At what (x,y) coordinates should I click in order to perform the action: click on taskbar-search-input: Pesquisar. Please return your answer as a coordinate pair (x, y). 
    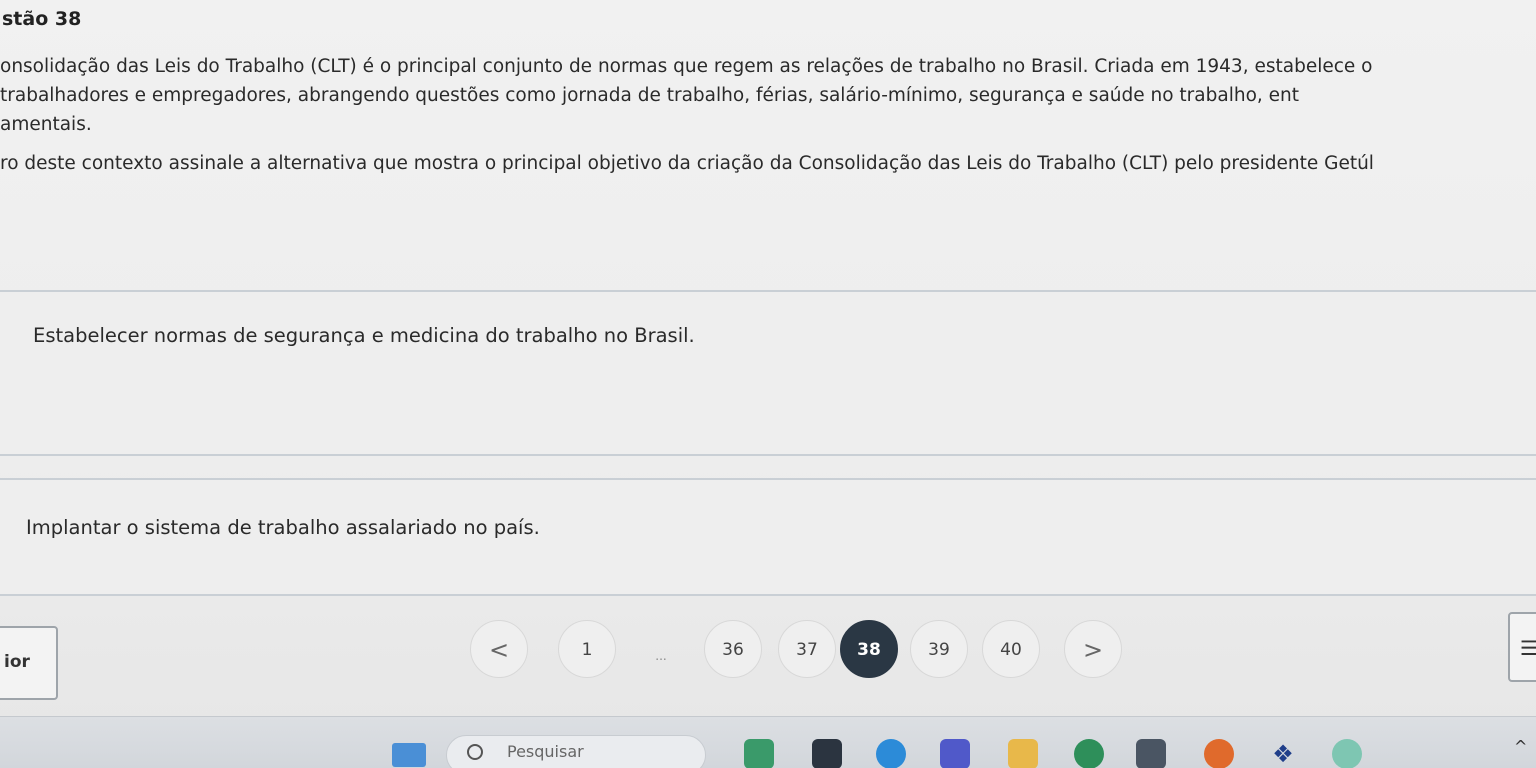
    Looking at the image, I should click on (576, 751).